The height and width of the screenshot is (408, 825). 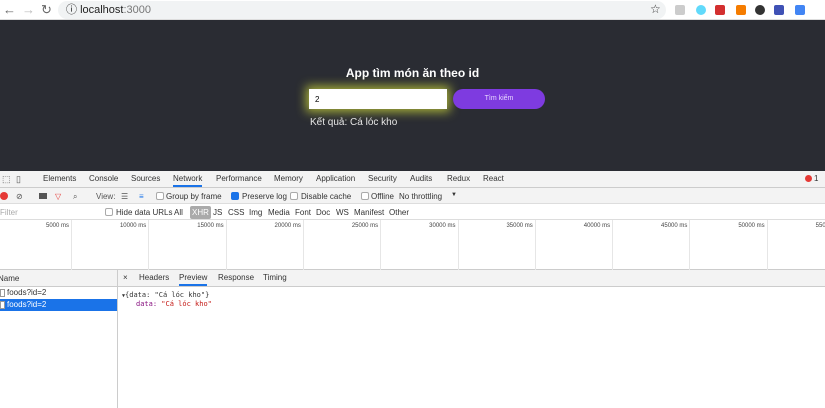 I want to click on tab-response: Response, so click(x=236, y=277).